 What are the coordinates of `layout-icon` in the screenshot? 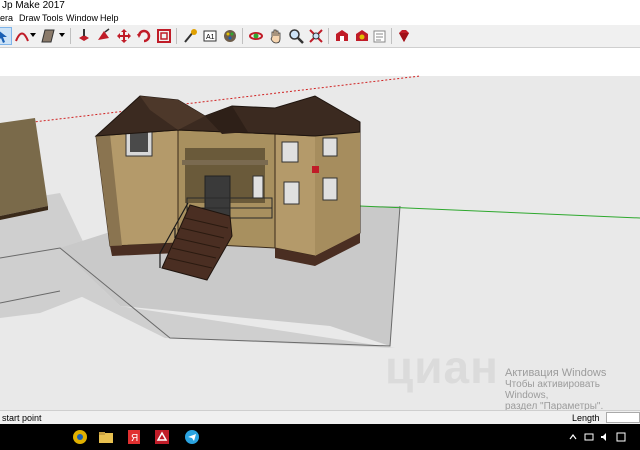 It's located at (379, 36).